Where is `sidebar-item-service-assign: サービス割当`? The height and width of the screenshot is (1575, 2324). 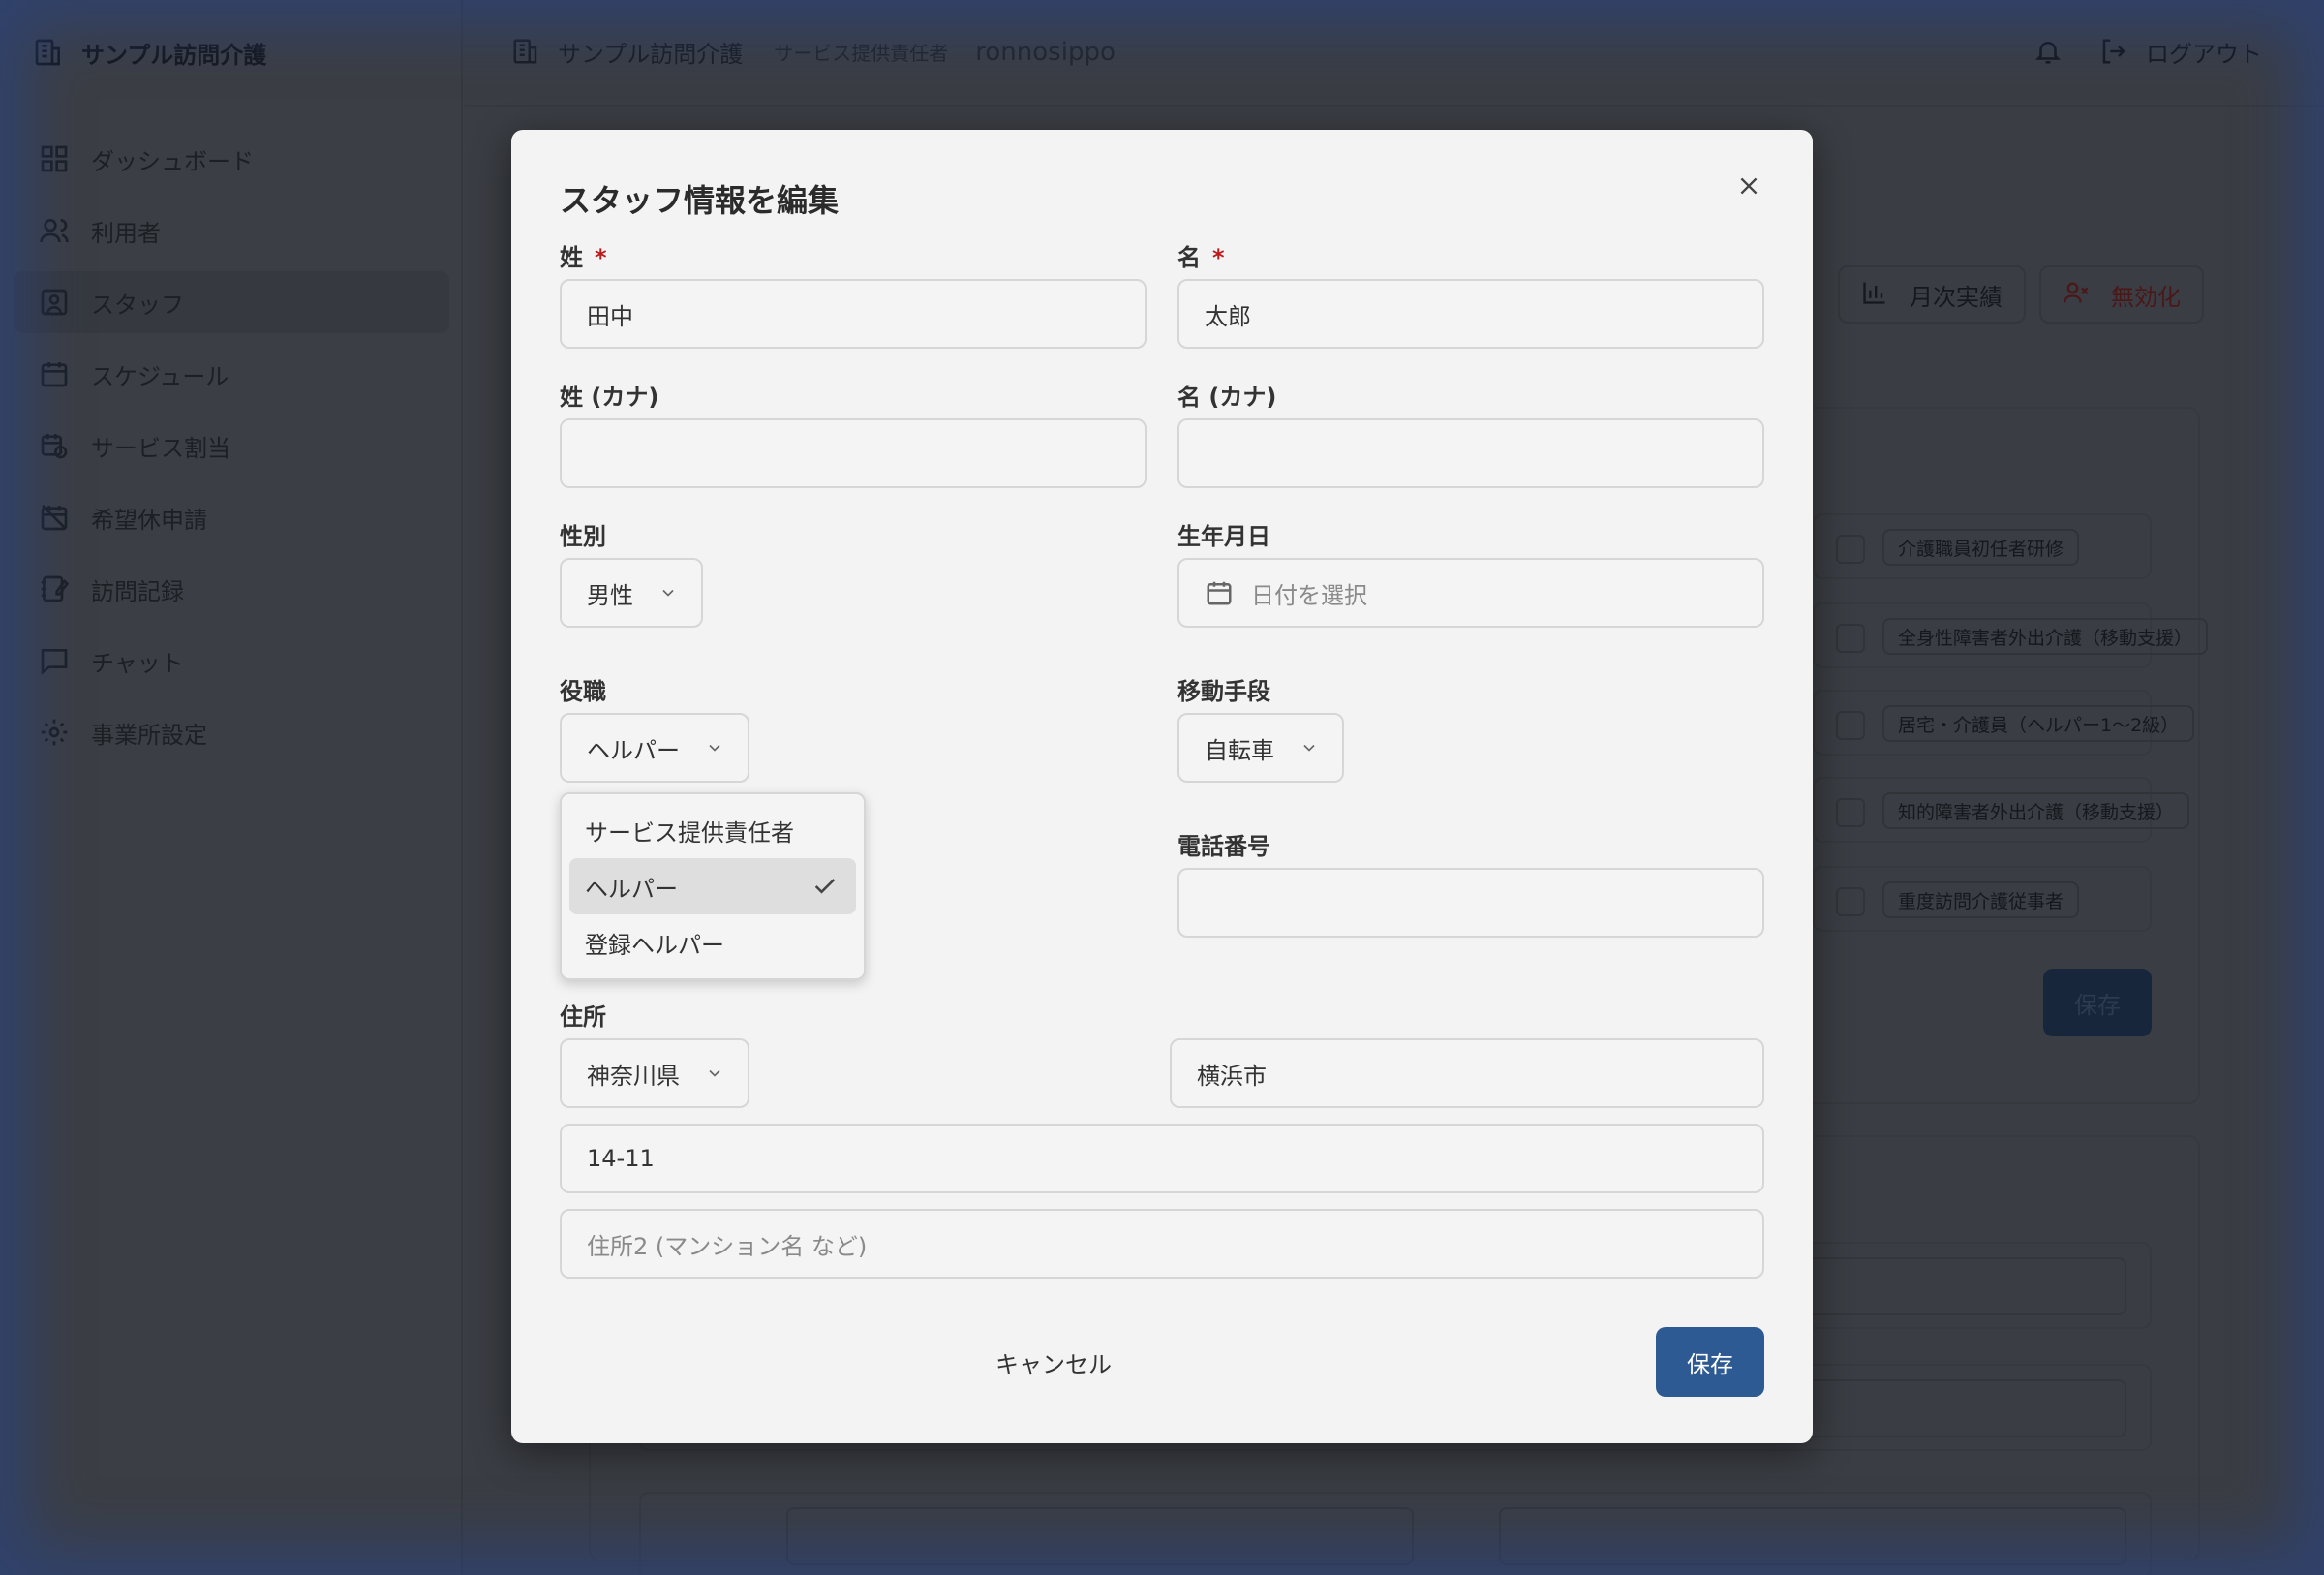
sidebar-item-service-assign: サービス割当 is located at coordinates (232, 446).